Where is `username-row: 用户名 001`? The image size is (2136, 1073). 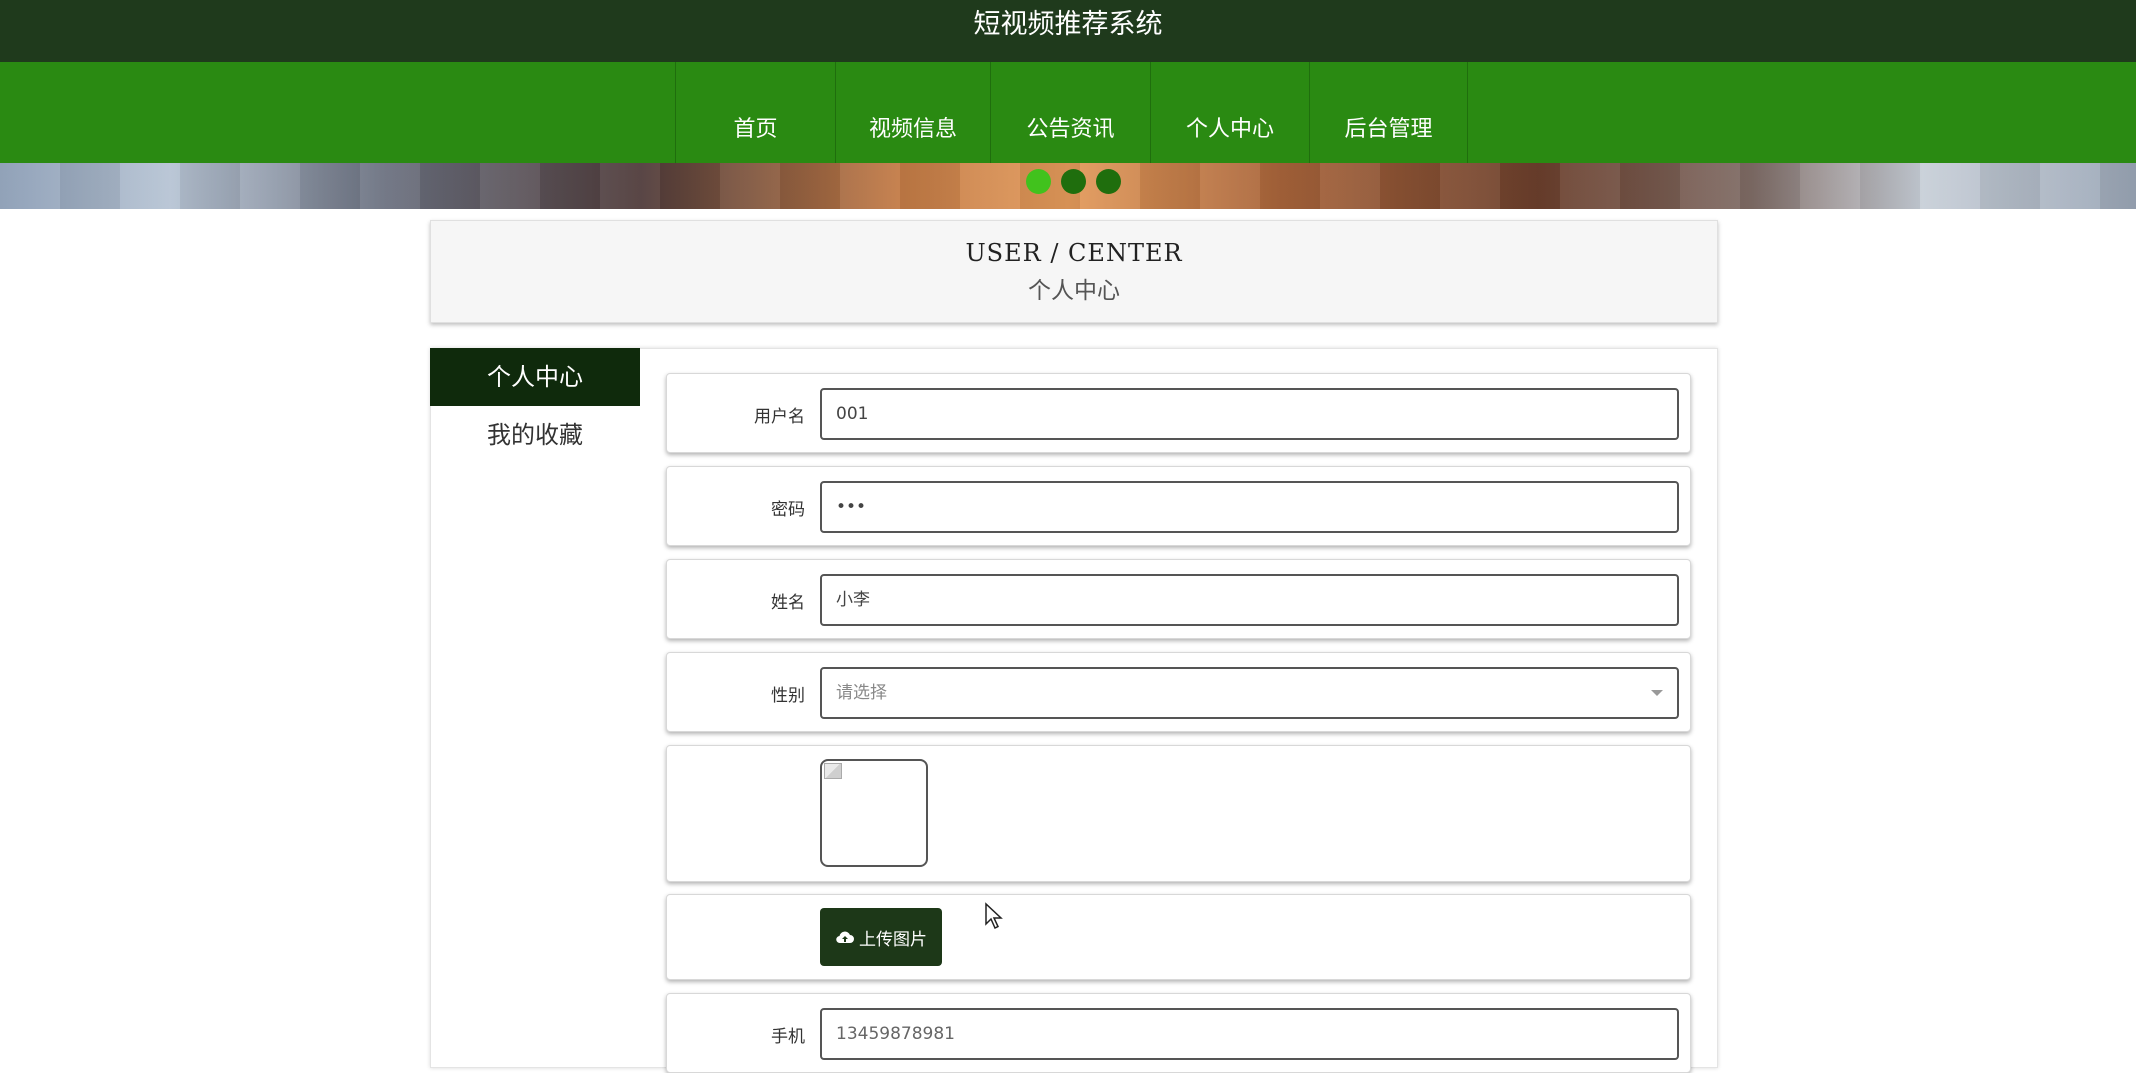
username-row: 用户名 001 is located at coordinates (1178, 413).